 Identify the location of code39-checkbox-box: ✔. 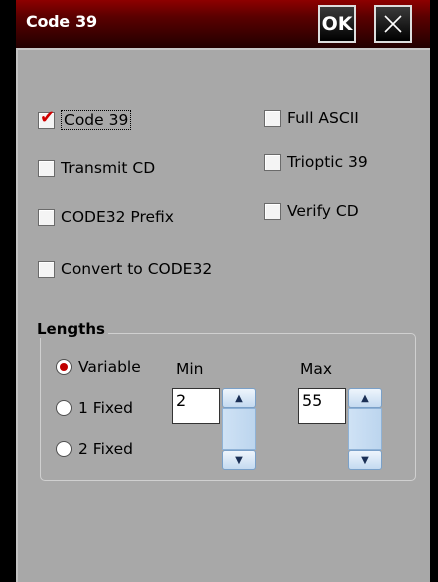
(47, 117).